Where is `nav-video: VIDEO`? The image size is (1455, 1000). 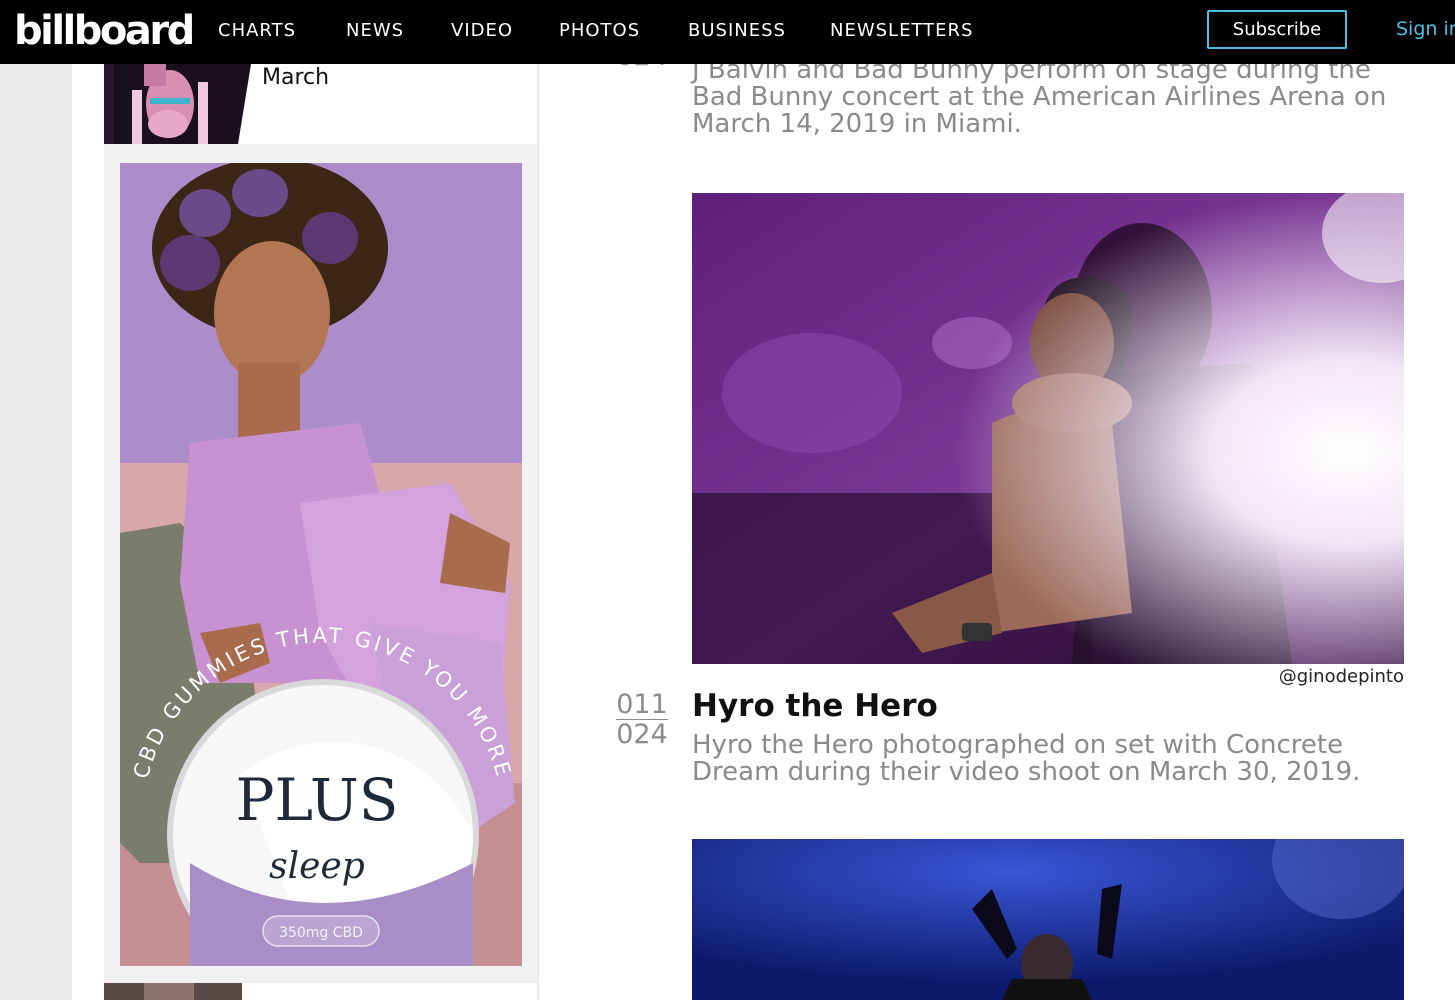
nav-video: VIDEO is located at coordinates (482, 31).